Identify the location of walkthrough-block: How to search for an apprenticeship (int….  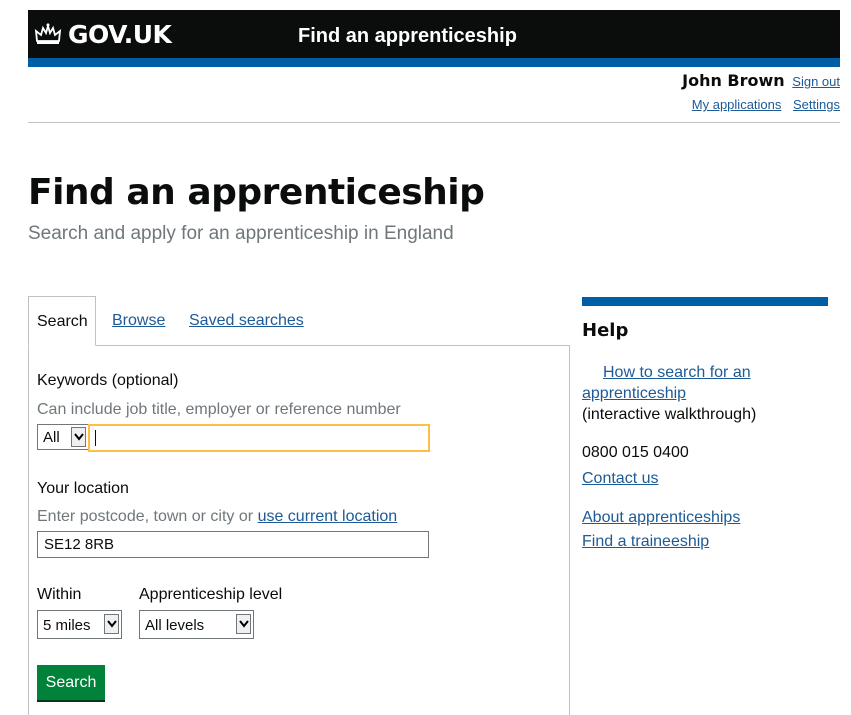
(669, 393).